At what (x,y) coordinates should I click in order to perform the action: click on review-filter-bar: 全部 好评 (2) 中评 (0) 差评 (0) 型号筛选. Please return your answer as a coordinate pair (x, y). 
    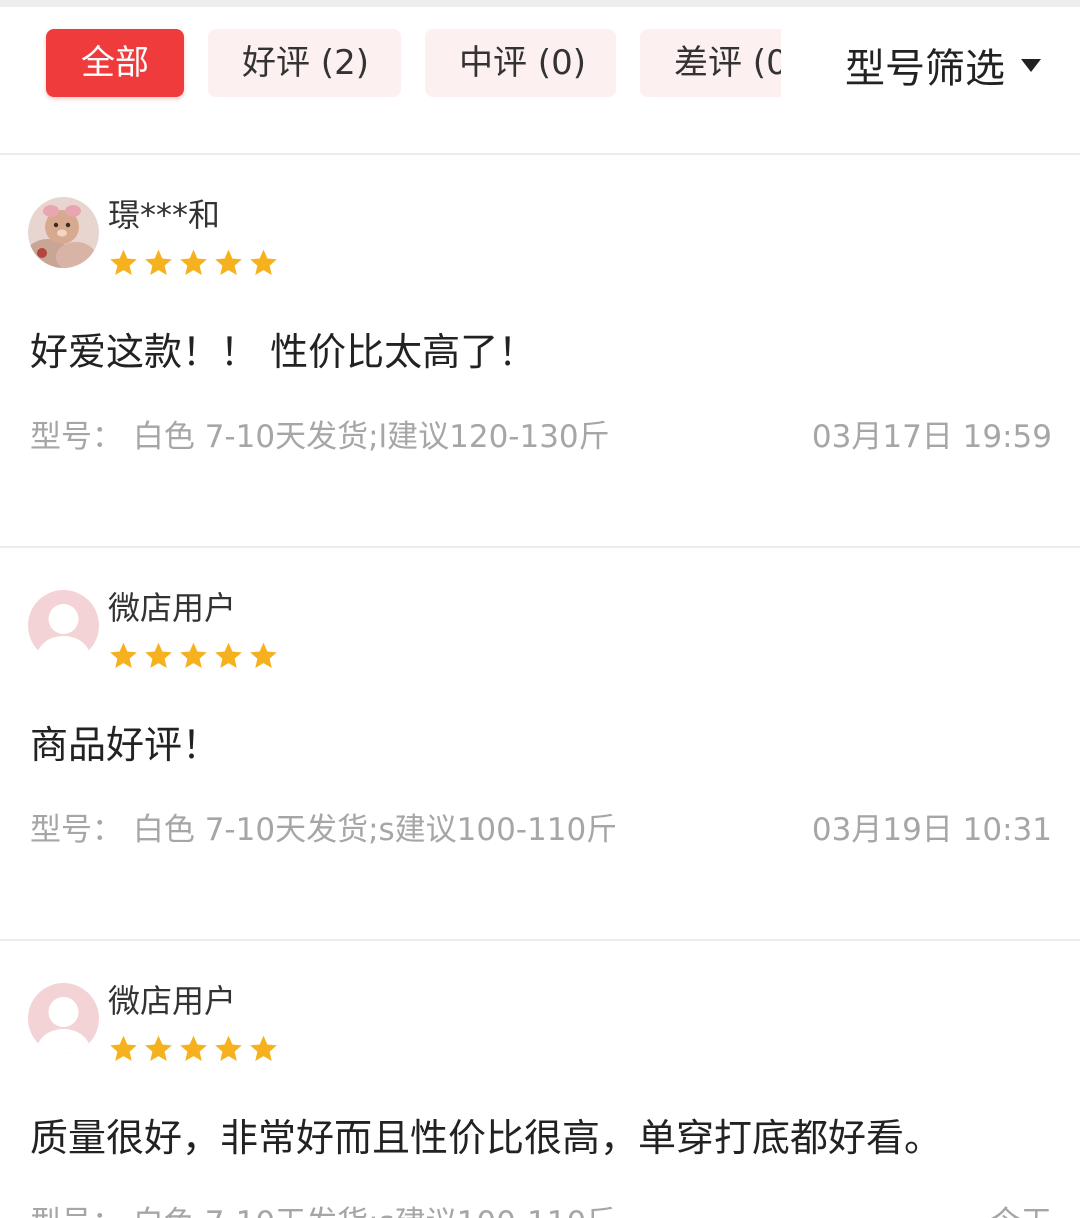
    Looking at the image, I should click on (540, 80).